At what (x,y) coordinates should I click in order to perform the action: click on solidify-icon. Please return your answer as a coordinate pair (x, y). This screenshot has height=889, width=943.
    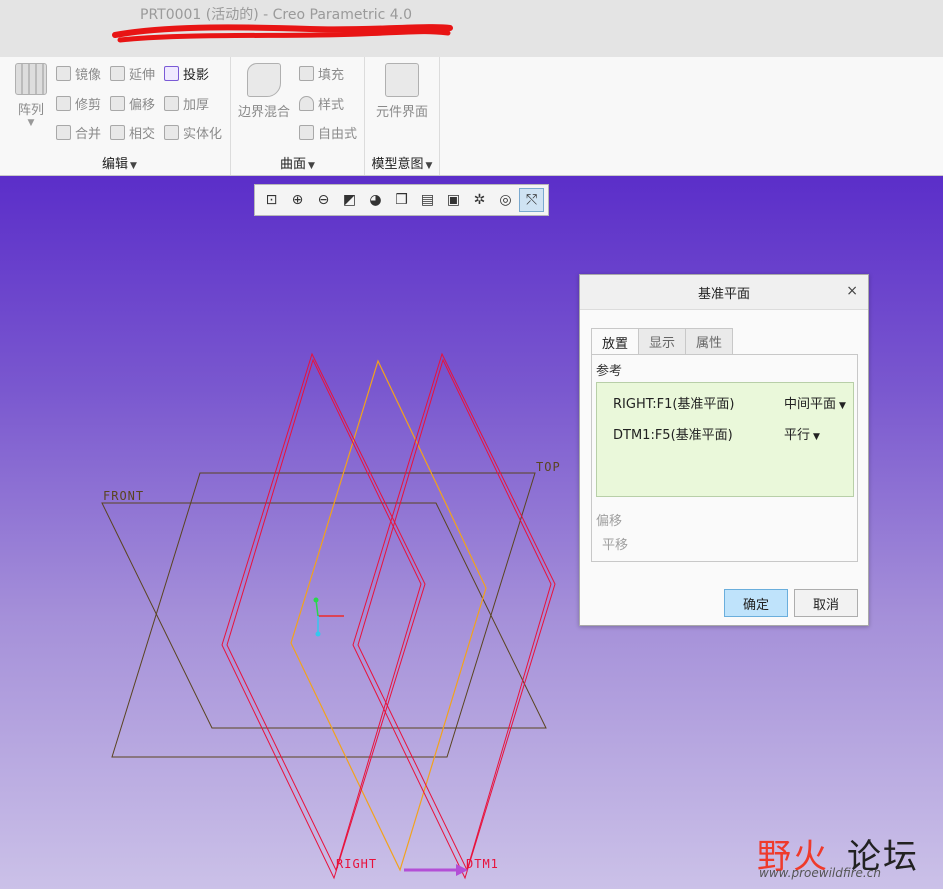
    Looking at the image, I should click on (171, 132).